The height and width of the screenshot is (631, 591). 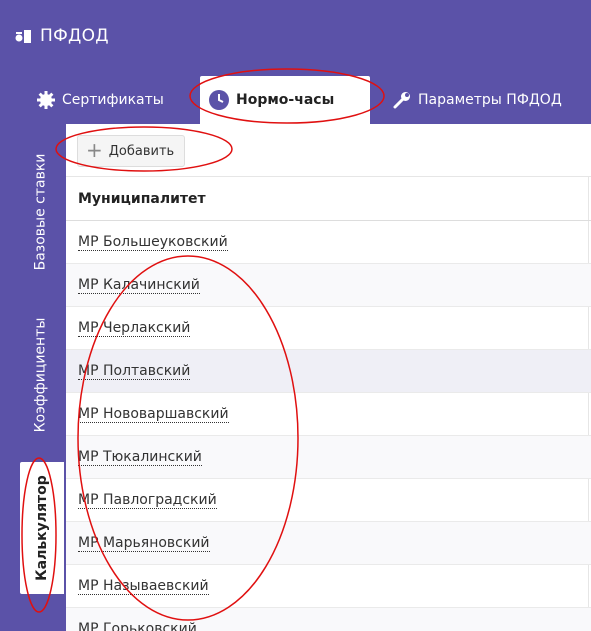 I want to click on app-title: ПФДОД, so click(x=74, y=36).